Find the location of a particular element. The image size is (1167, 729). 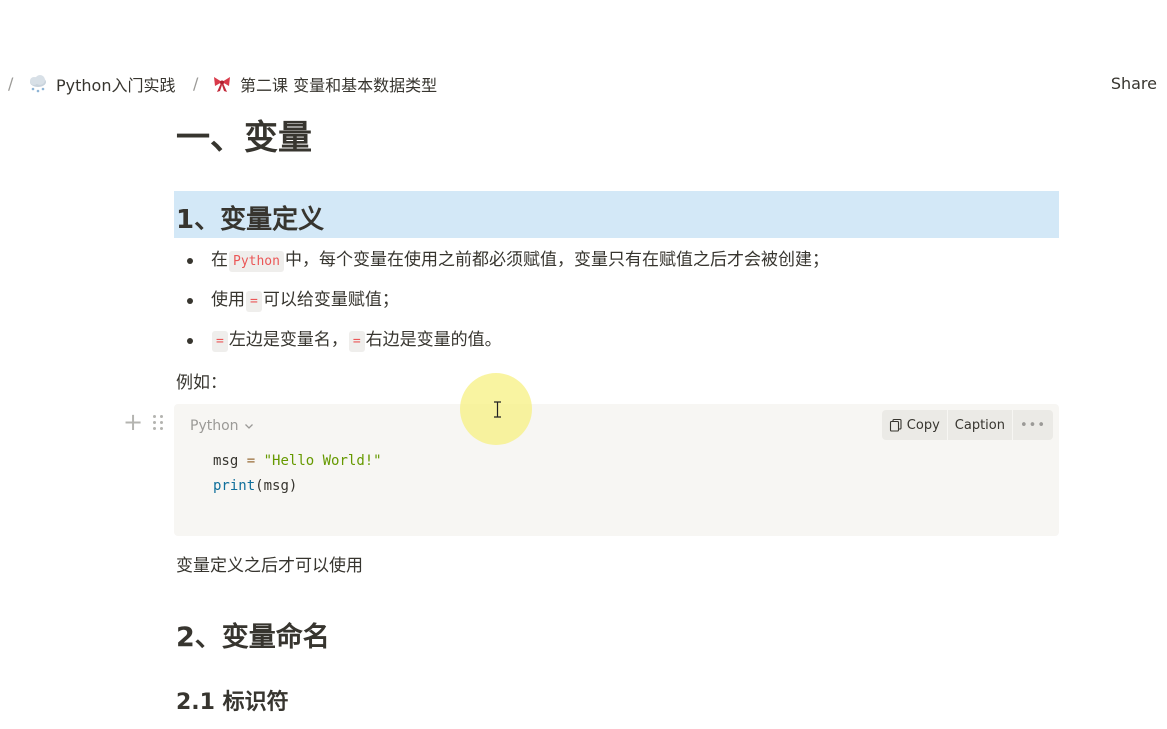

copy-icon is located at coordinates (895, 425).